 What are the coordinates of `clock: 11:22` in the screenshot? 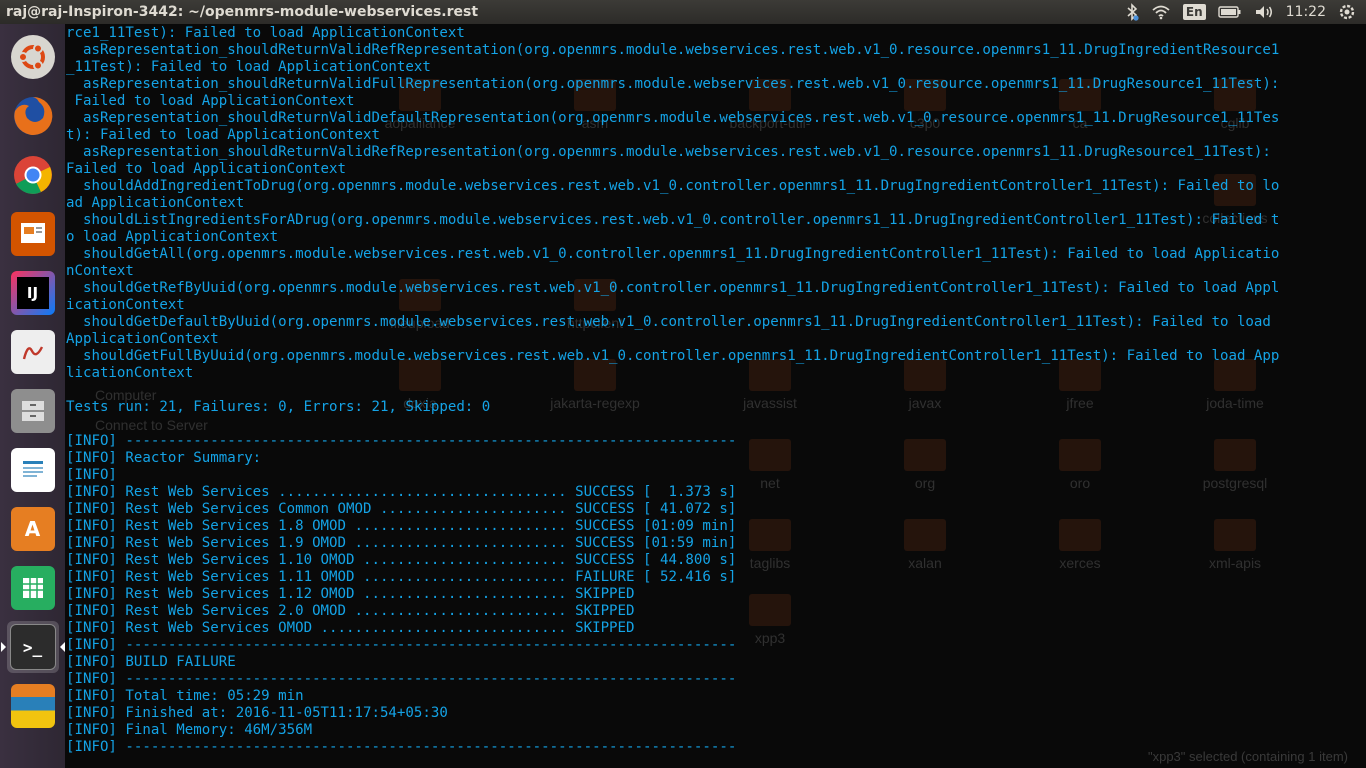 It's located at (1306, 12).